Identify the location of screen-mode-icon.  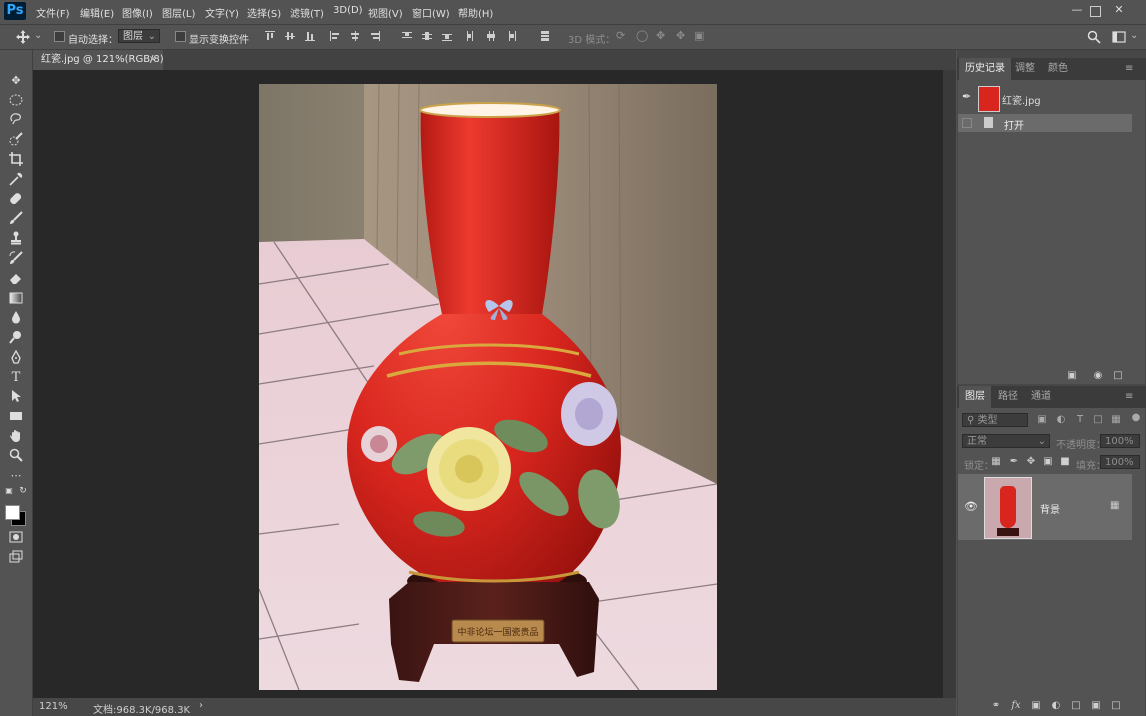
(16, 558).